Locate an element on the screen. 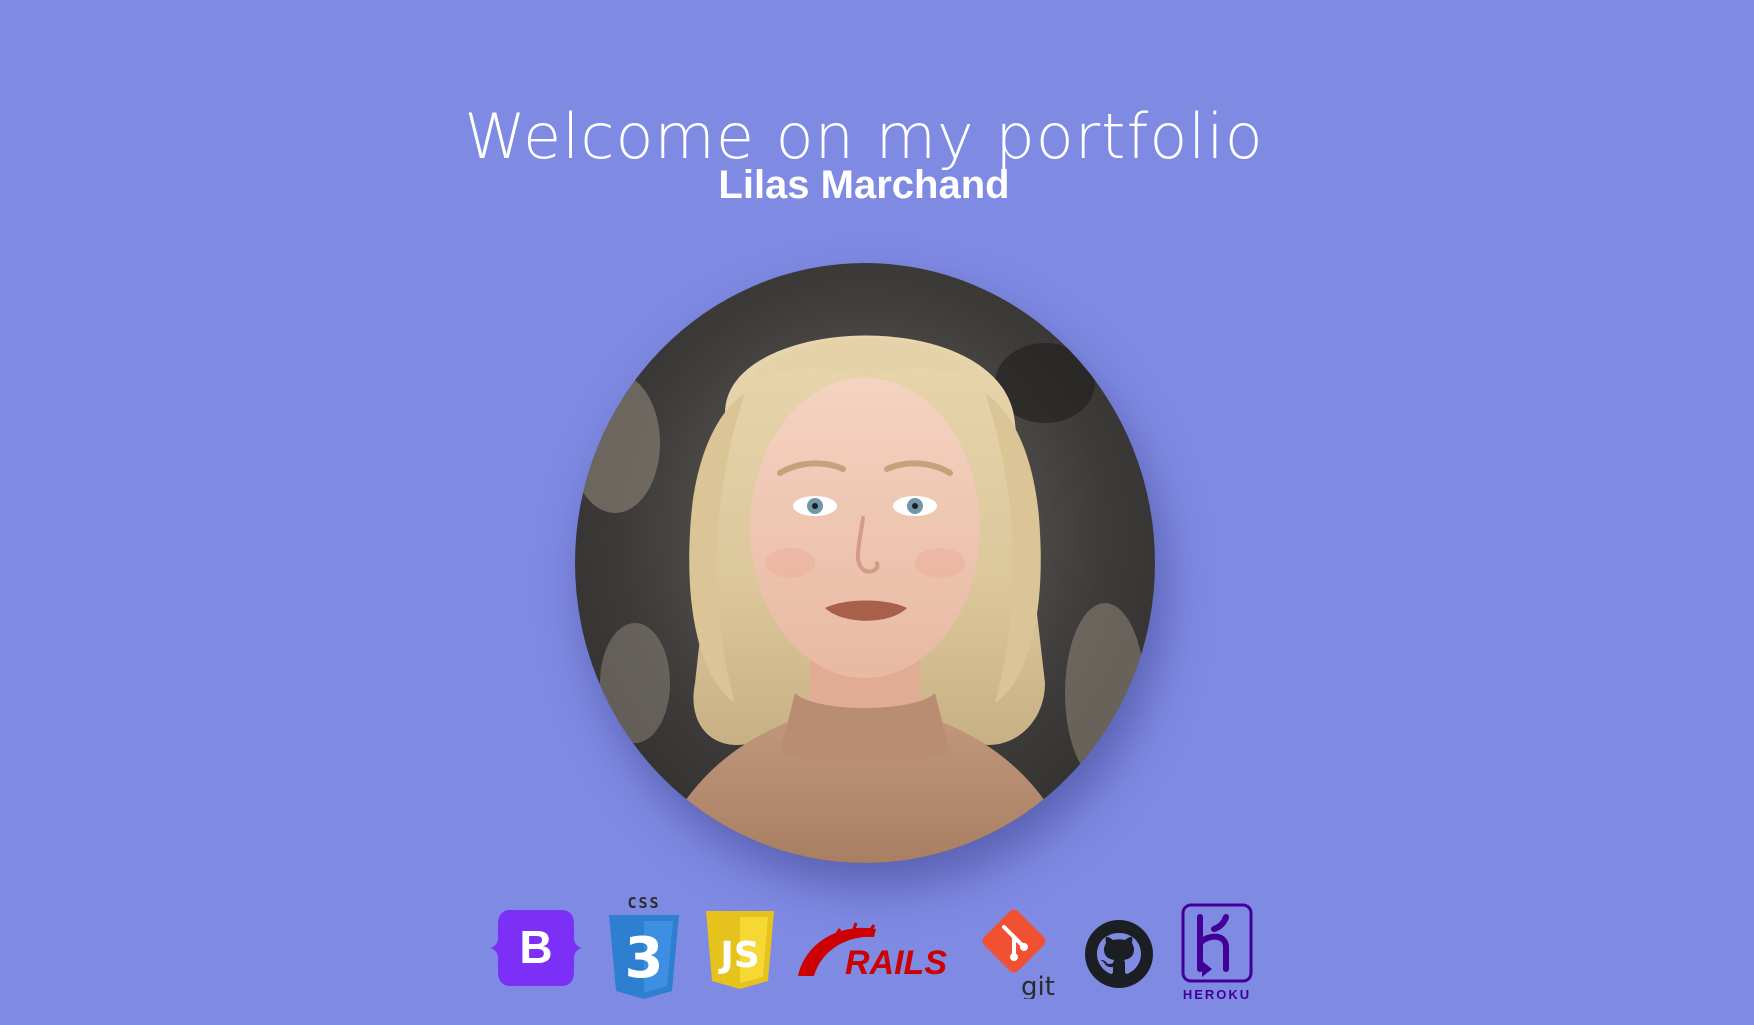  tech-stack: B CSS 3 JS RAILS git HEROKU is located at coordinates (870, 952).